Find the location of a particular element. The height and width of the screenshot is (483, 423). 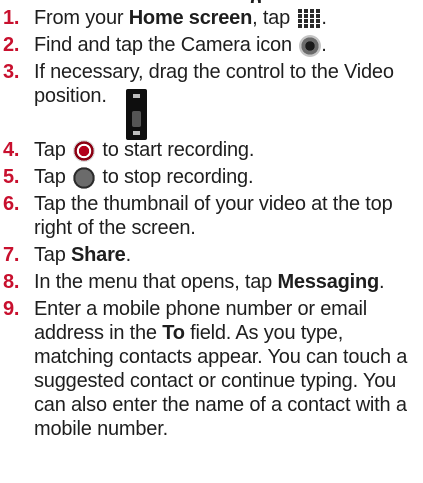

apps-grid-icon is located at coordinates (309, 18).